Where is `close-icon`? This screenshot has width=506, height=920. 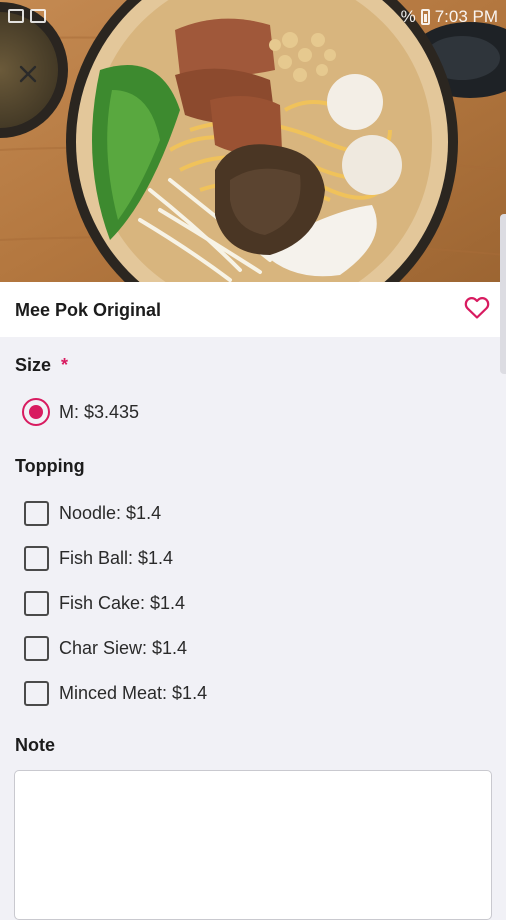
close-icon is located at coordinates (28, 74).